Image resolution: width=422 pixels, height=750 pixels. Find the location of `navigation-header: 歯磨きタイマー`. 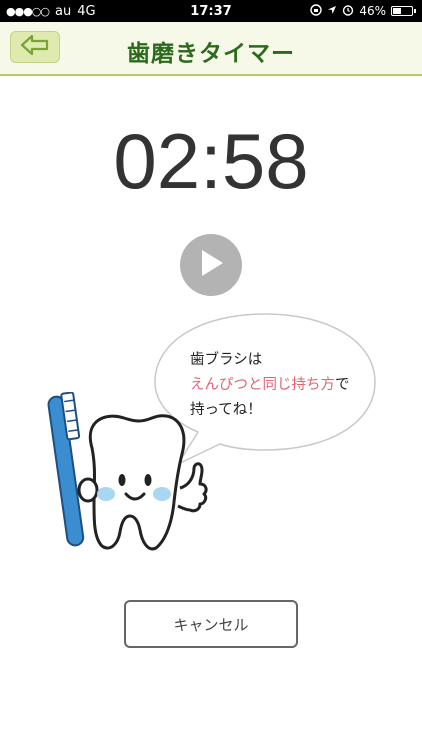

navigation-header: 歯磨きタイマー is located at coordinates (211, 49).